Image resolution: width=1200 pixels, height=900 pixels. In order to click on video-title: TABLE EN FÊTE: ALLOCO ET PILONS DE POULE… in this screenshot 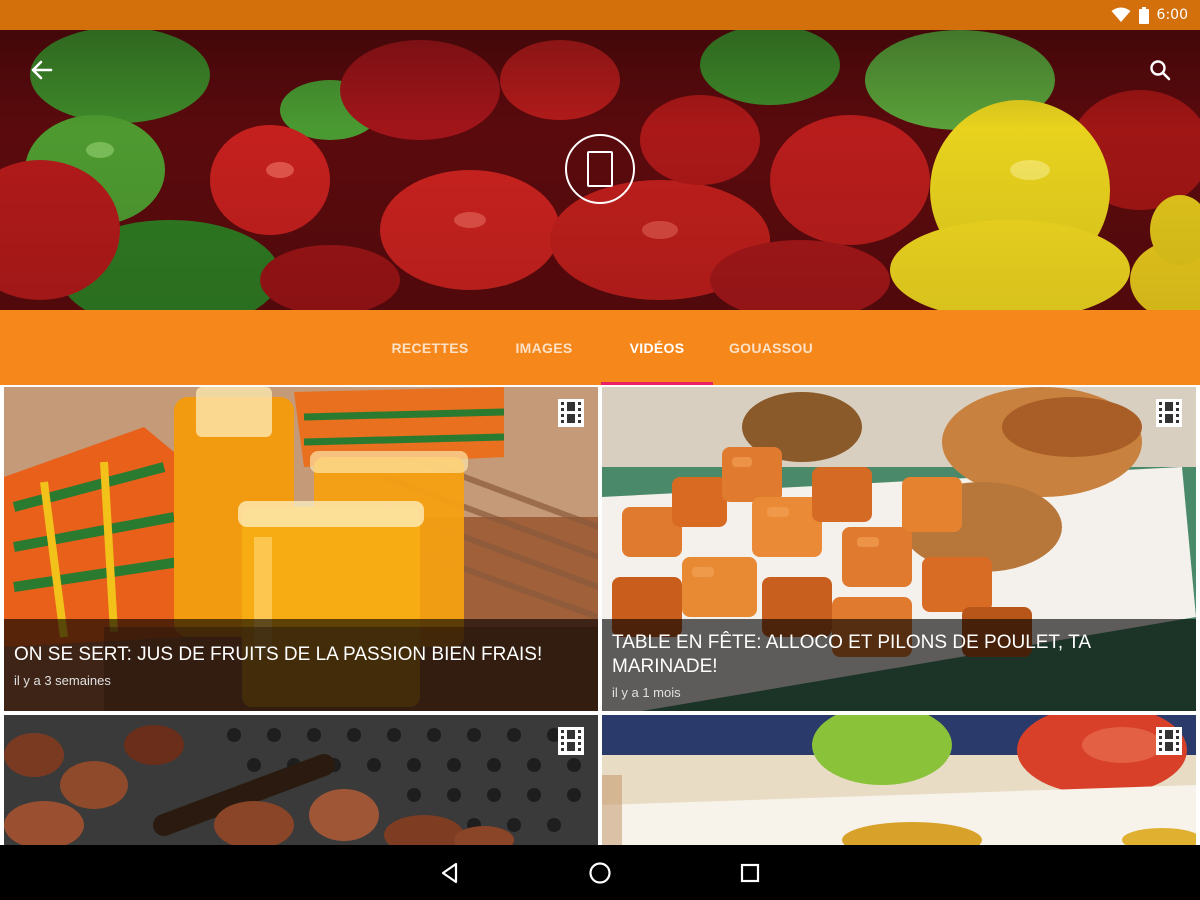, I will do `click(851, 654)`.